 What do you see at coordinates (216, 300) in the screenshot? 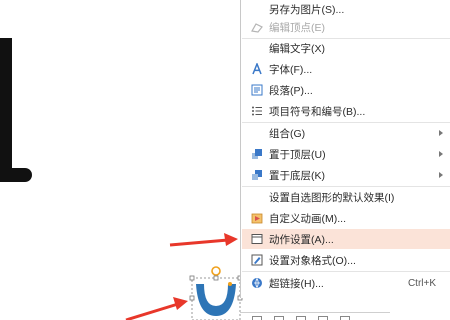
I see `arc-fill` at bounding box center [216, 300].